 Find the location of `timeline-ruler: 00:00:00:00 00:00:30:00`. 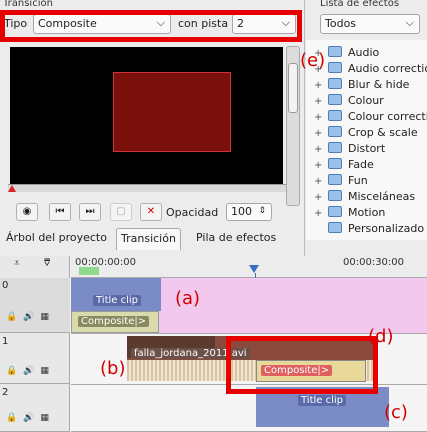

timeline-ruler: 00:00:00:00 00:00:30:00 is located at coordinates (249, 267).